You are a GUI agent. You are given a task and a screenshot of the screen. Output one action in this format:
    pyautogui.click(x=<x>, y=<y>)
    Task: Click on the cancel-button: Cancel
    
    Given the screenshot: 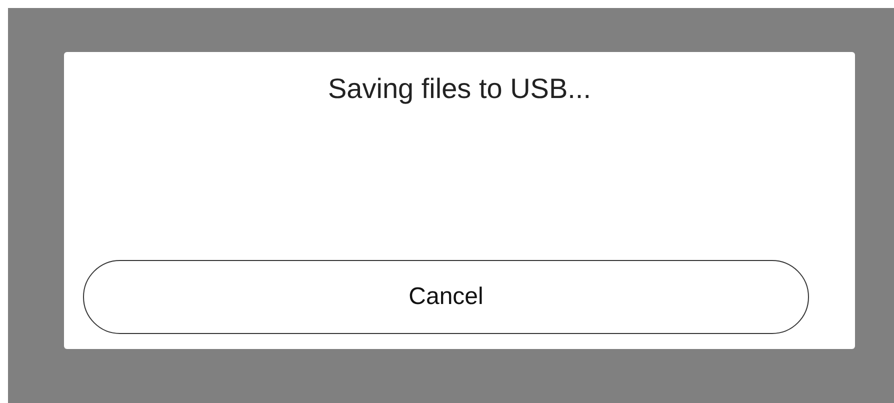 What is the action you would take?
    pyautogui.click(x=446, y=297)
    